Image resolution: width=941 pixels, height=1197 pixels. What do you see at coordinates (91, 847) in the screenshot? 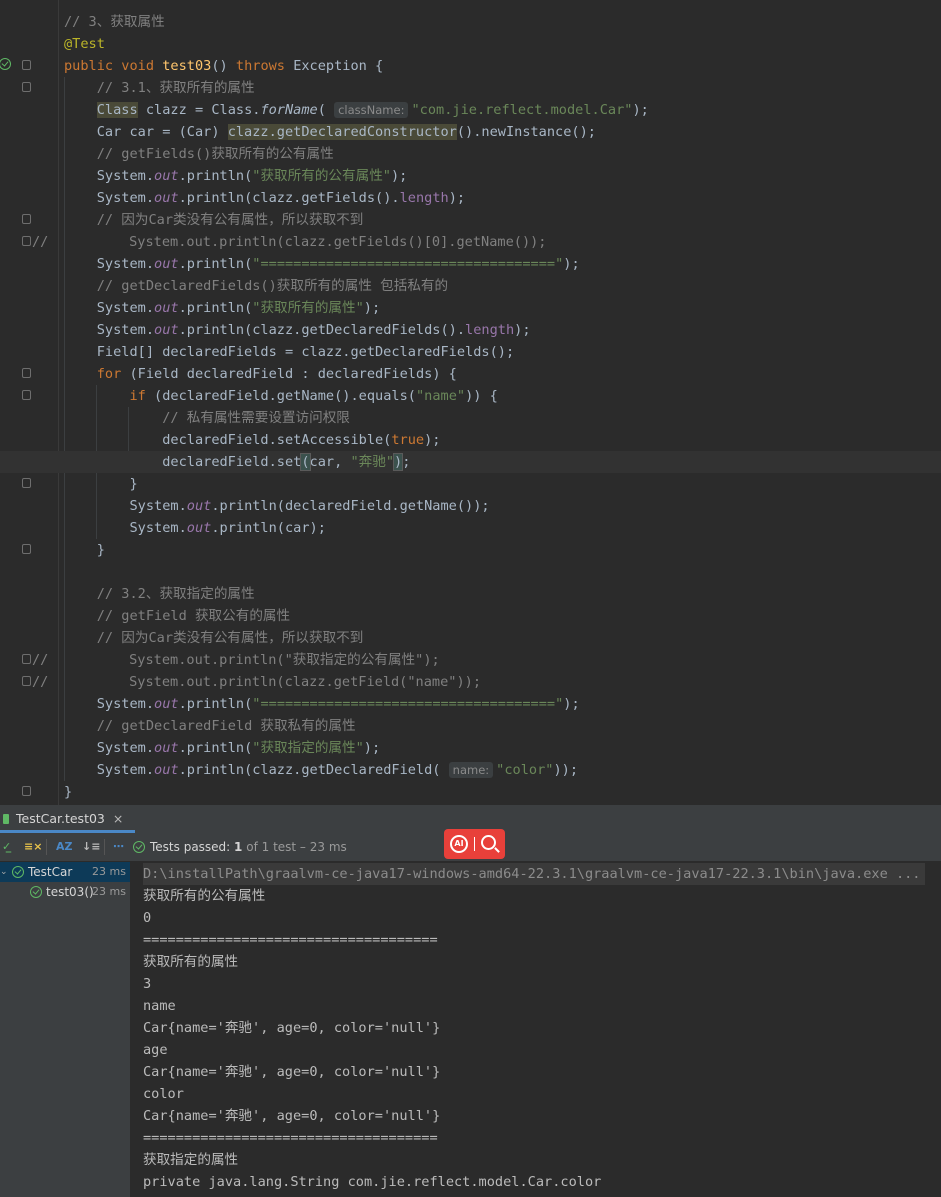
I see `sort-duration-icon: ↓≡` at bounding box center [91, 847].